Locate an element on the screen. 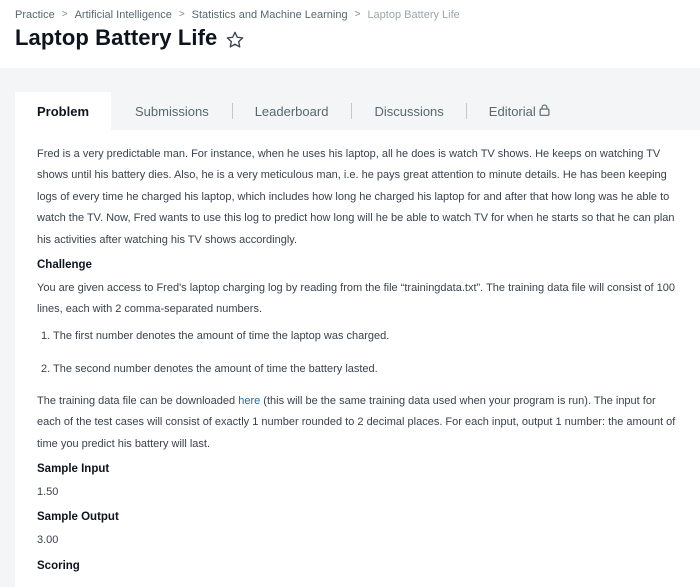 Image resolution: width=700 pixels, height=587 pixels. tab-problem: Problem is located at coordinates (63, 111).